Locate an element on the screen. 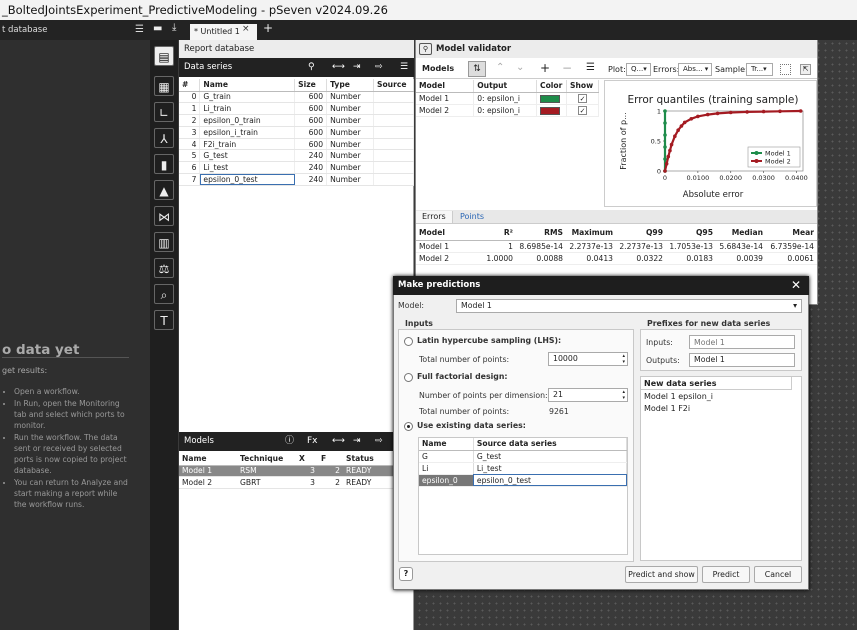 This screenshot has height=630, width=857. source-series: G_test is located at coordinates (550, 456).